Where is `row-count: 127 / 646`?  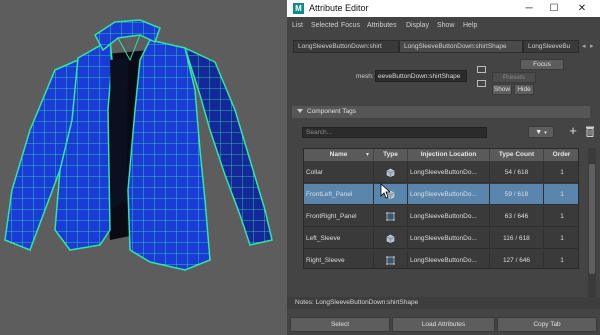
row-count: 127 / 646 is located at coordinates (517, 259).